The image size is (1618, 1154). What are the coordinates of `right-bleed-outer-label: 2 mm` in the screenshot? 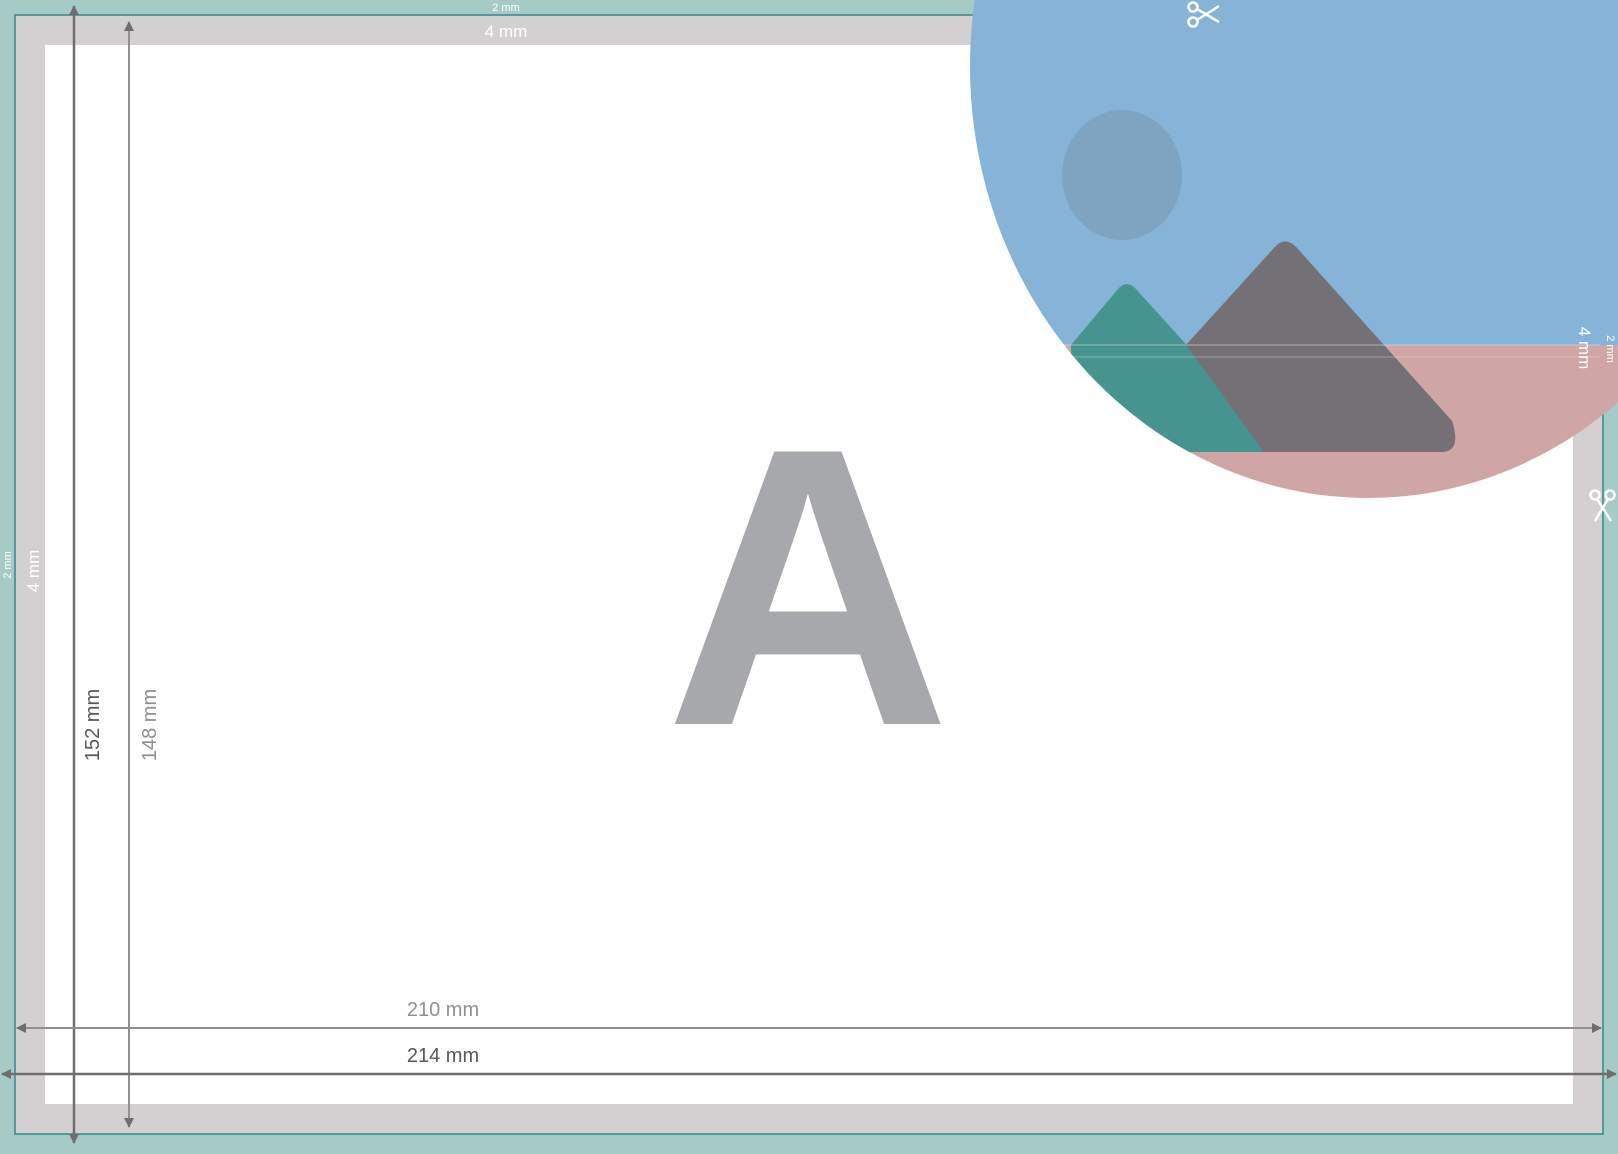 It's located at (1610, 349).